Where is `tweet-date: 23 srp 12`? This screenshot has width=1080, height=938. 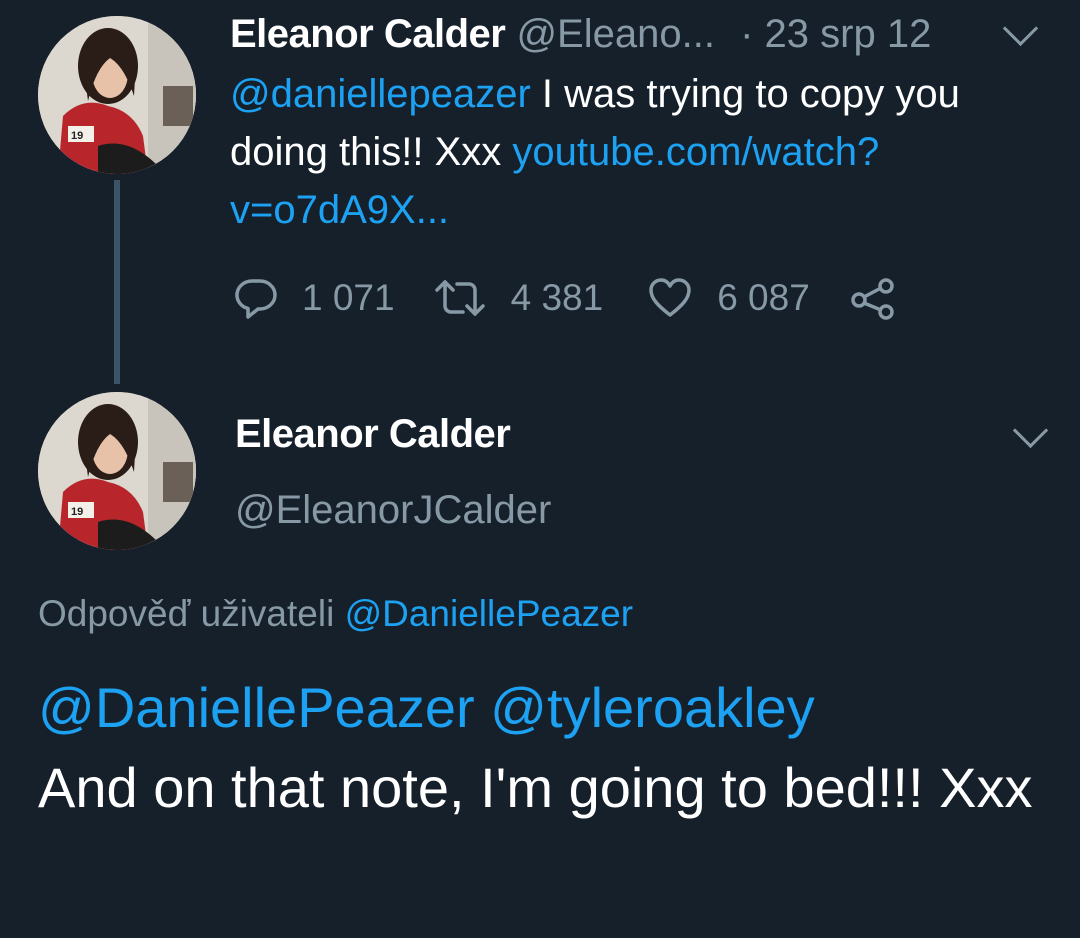
tweet-date: 23 srp 12 is located at coordinates (848, 34).